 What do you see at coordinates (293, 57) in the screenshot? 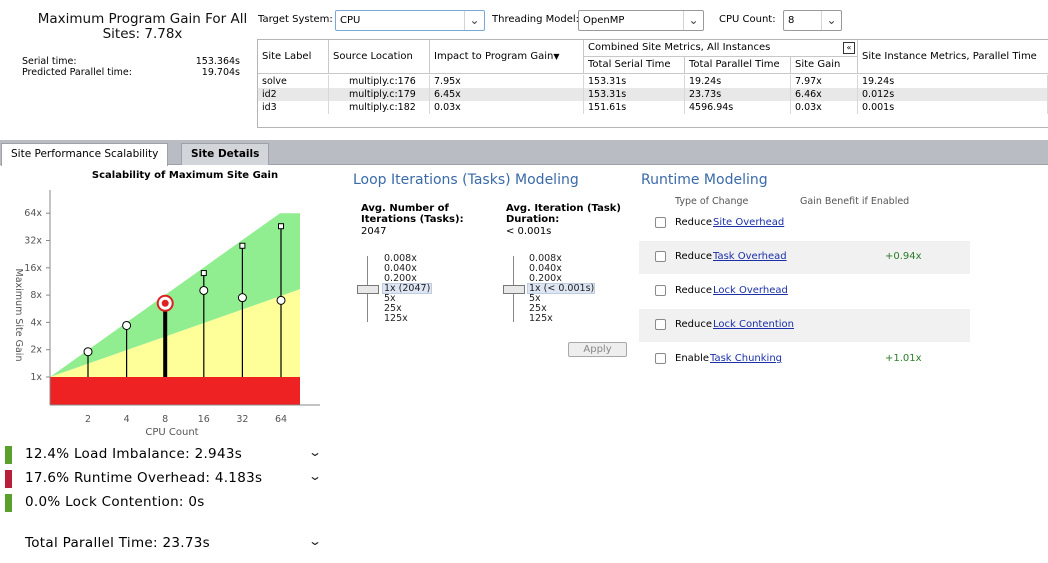
I see `col-site-label: Site Label` at bounding box center [293, 57].